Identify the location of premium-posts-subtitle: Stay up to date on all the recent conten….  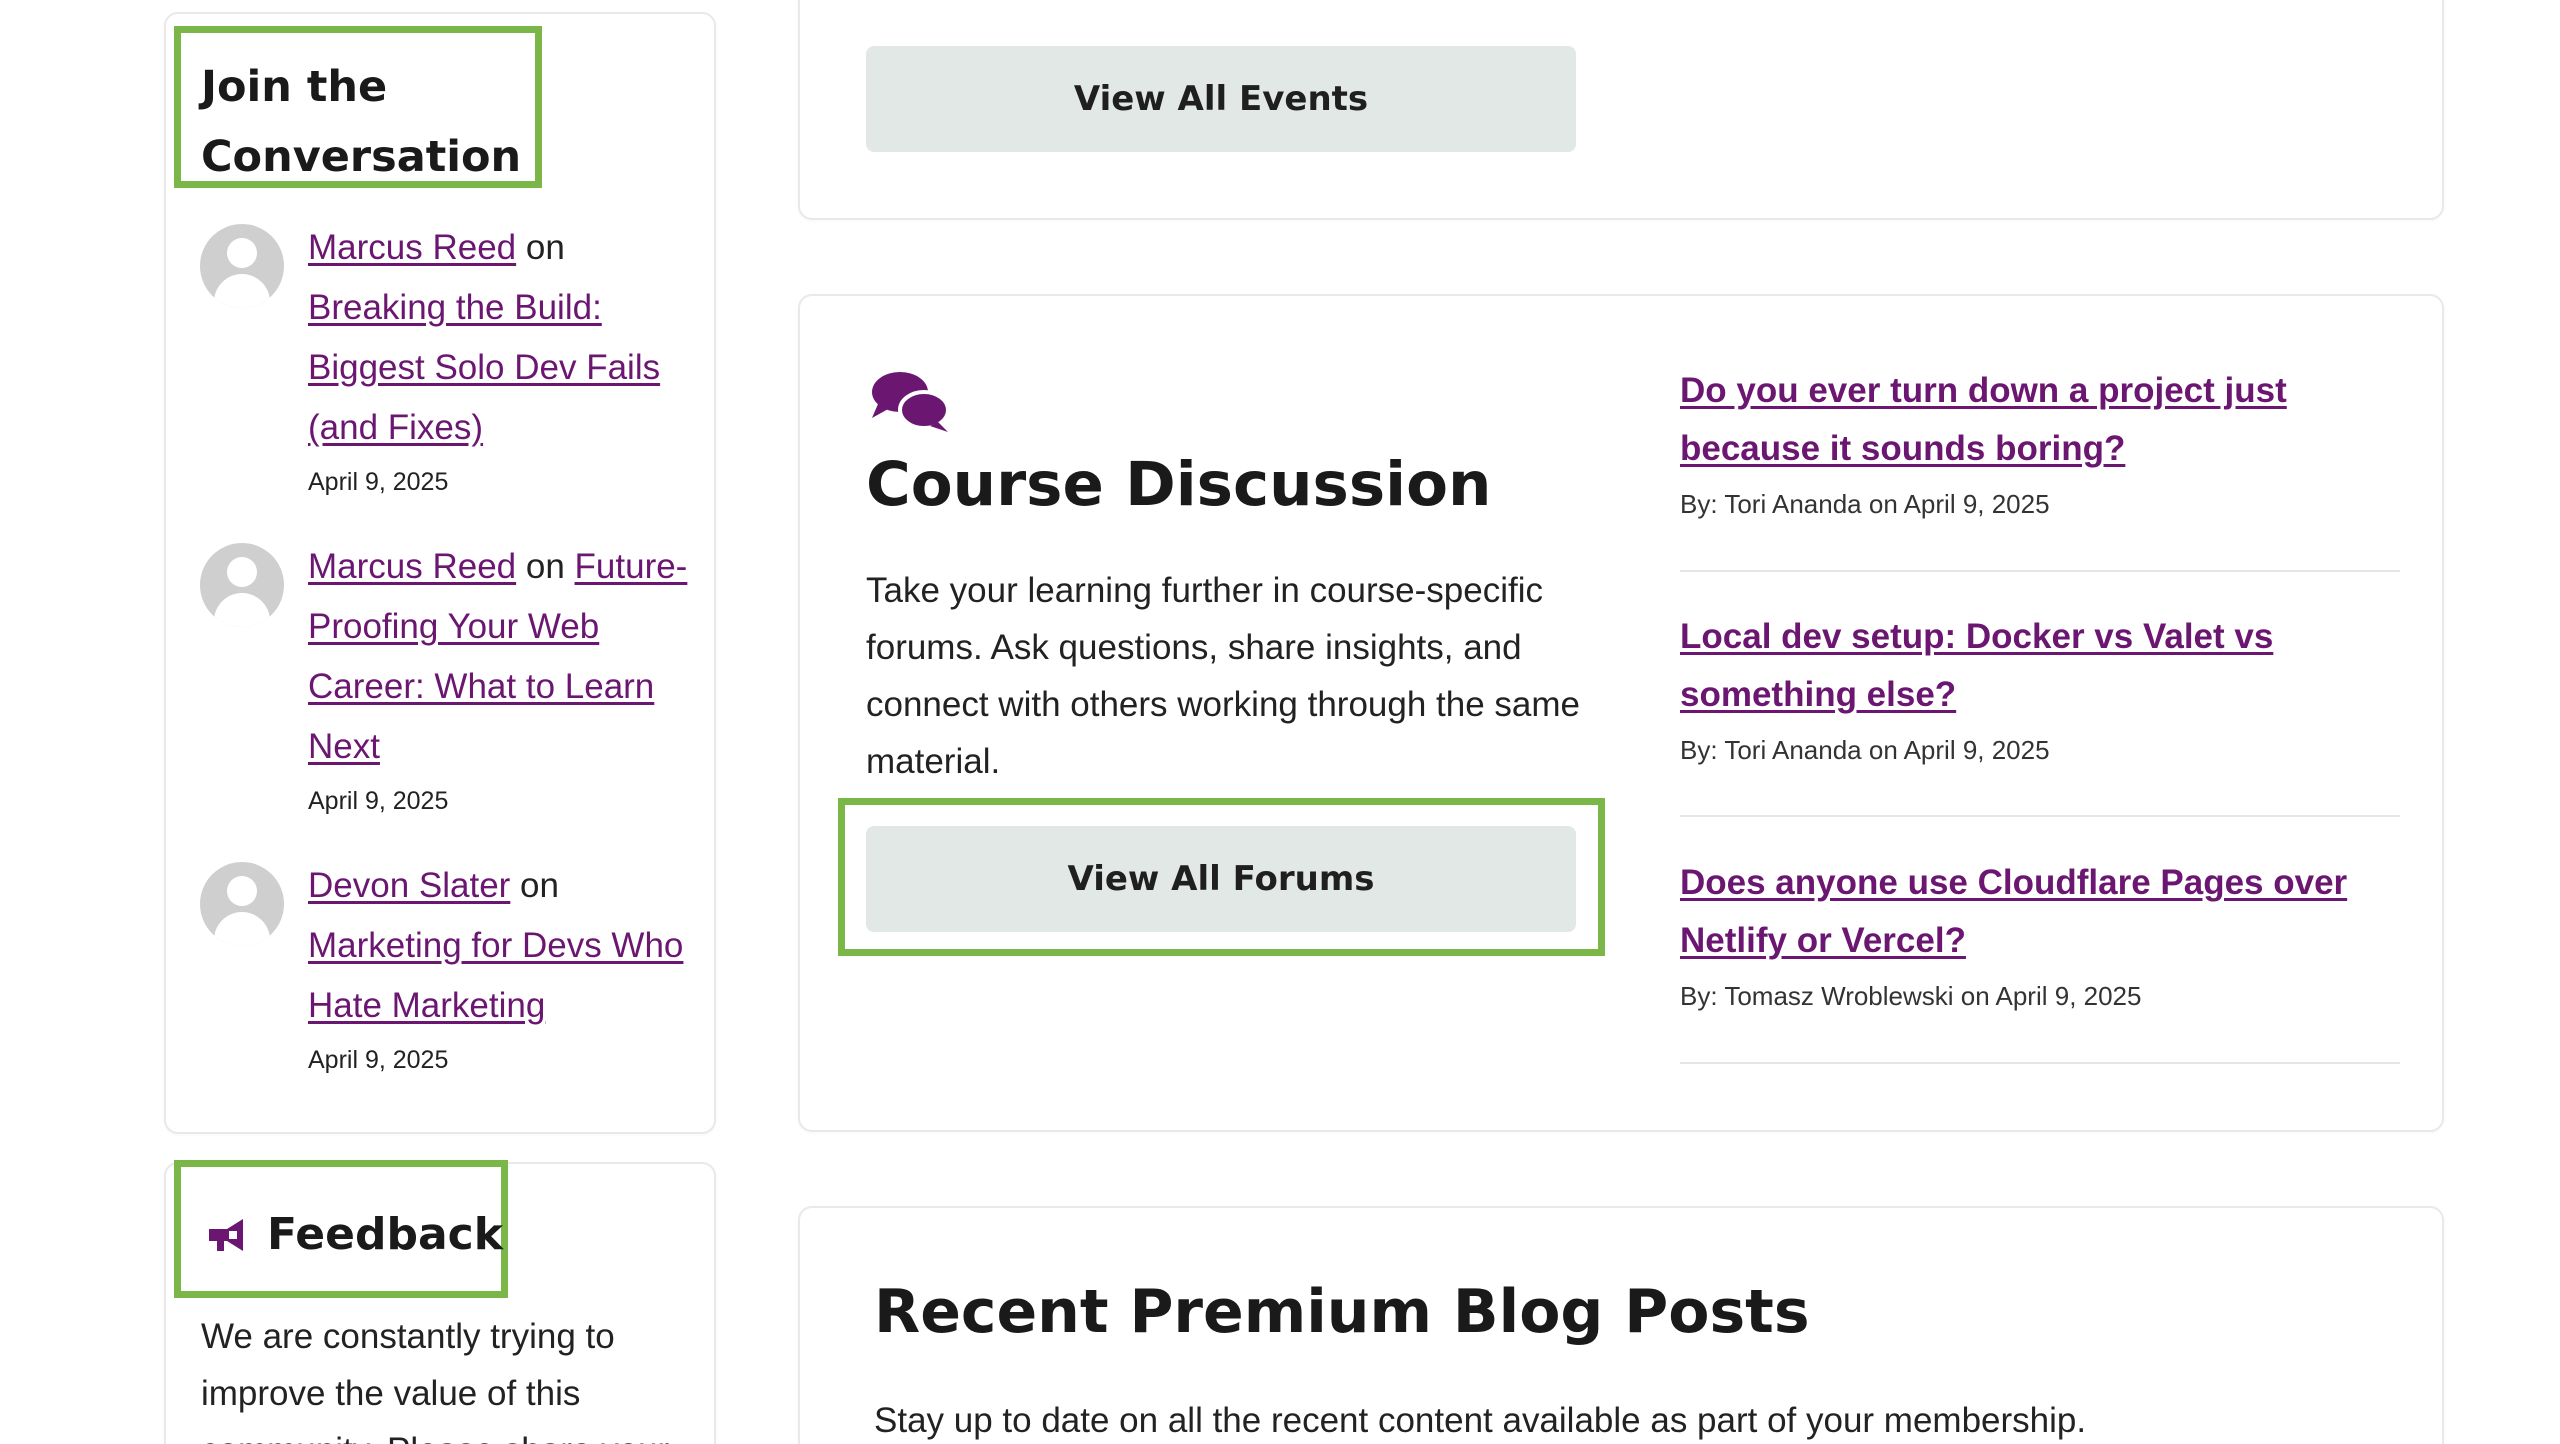
(1480, 1420).